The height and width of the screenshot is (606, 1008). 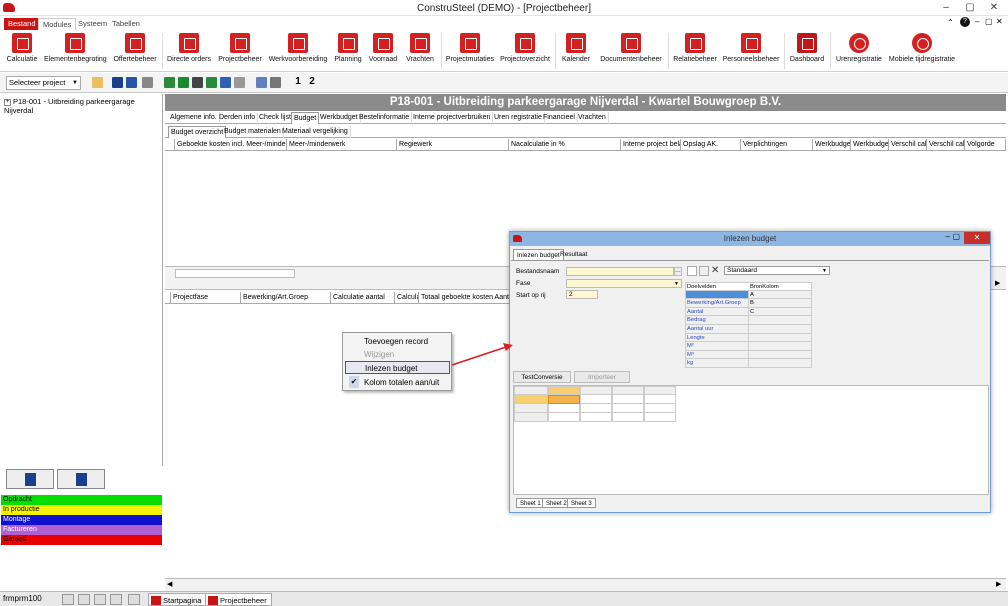 I want to click on mapping-field: Aantal uur, so click(x=717, y=329).